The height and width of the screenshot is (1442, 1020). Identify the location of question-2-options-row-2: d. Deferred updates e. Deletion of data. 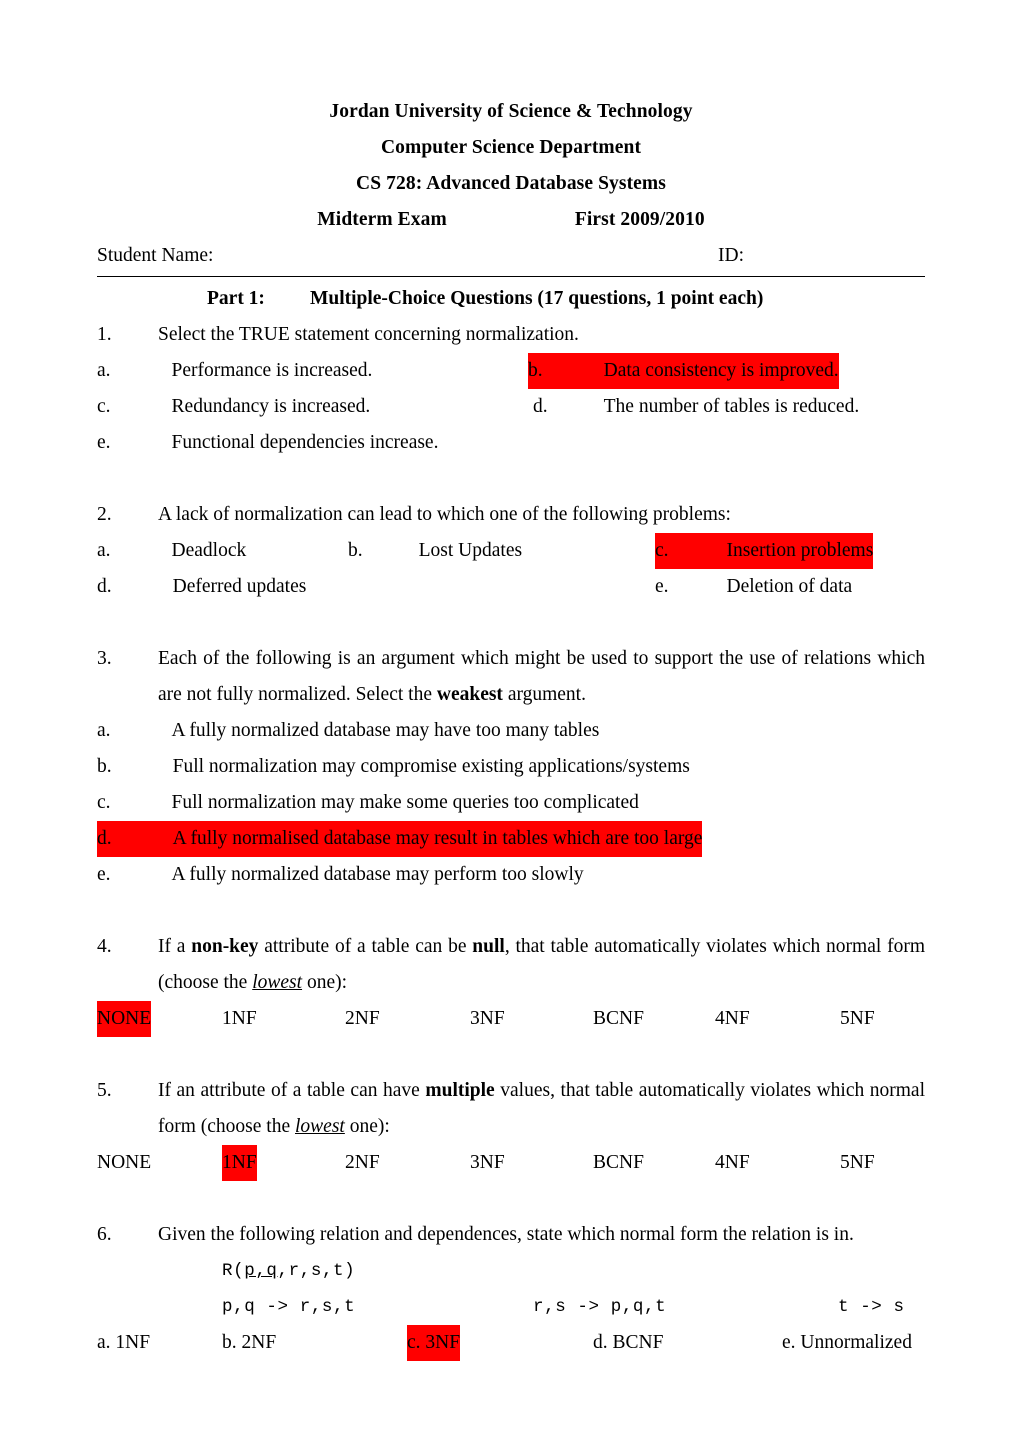
(511, 587).